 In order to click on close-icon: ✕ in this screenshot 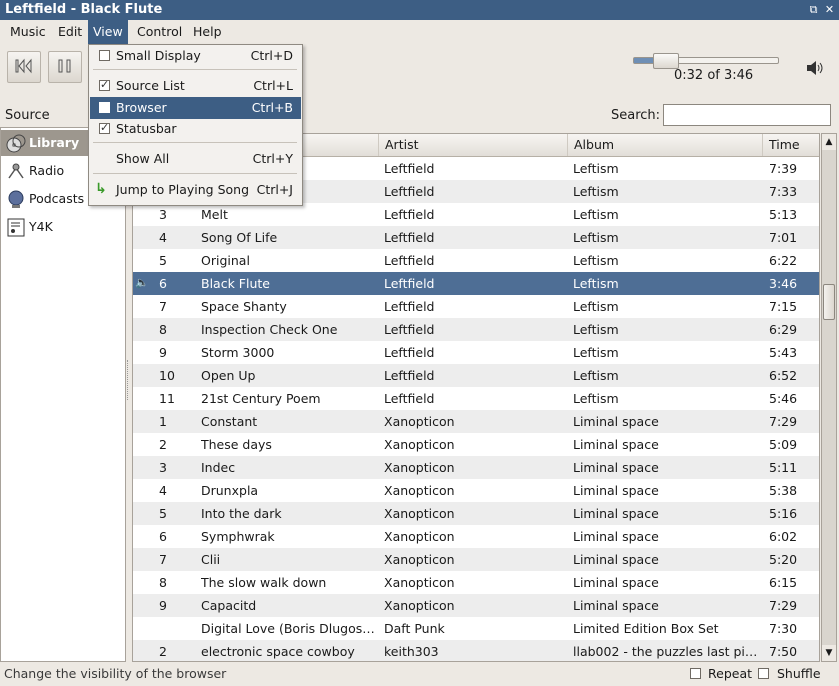, I will do `click(829, 9)`.